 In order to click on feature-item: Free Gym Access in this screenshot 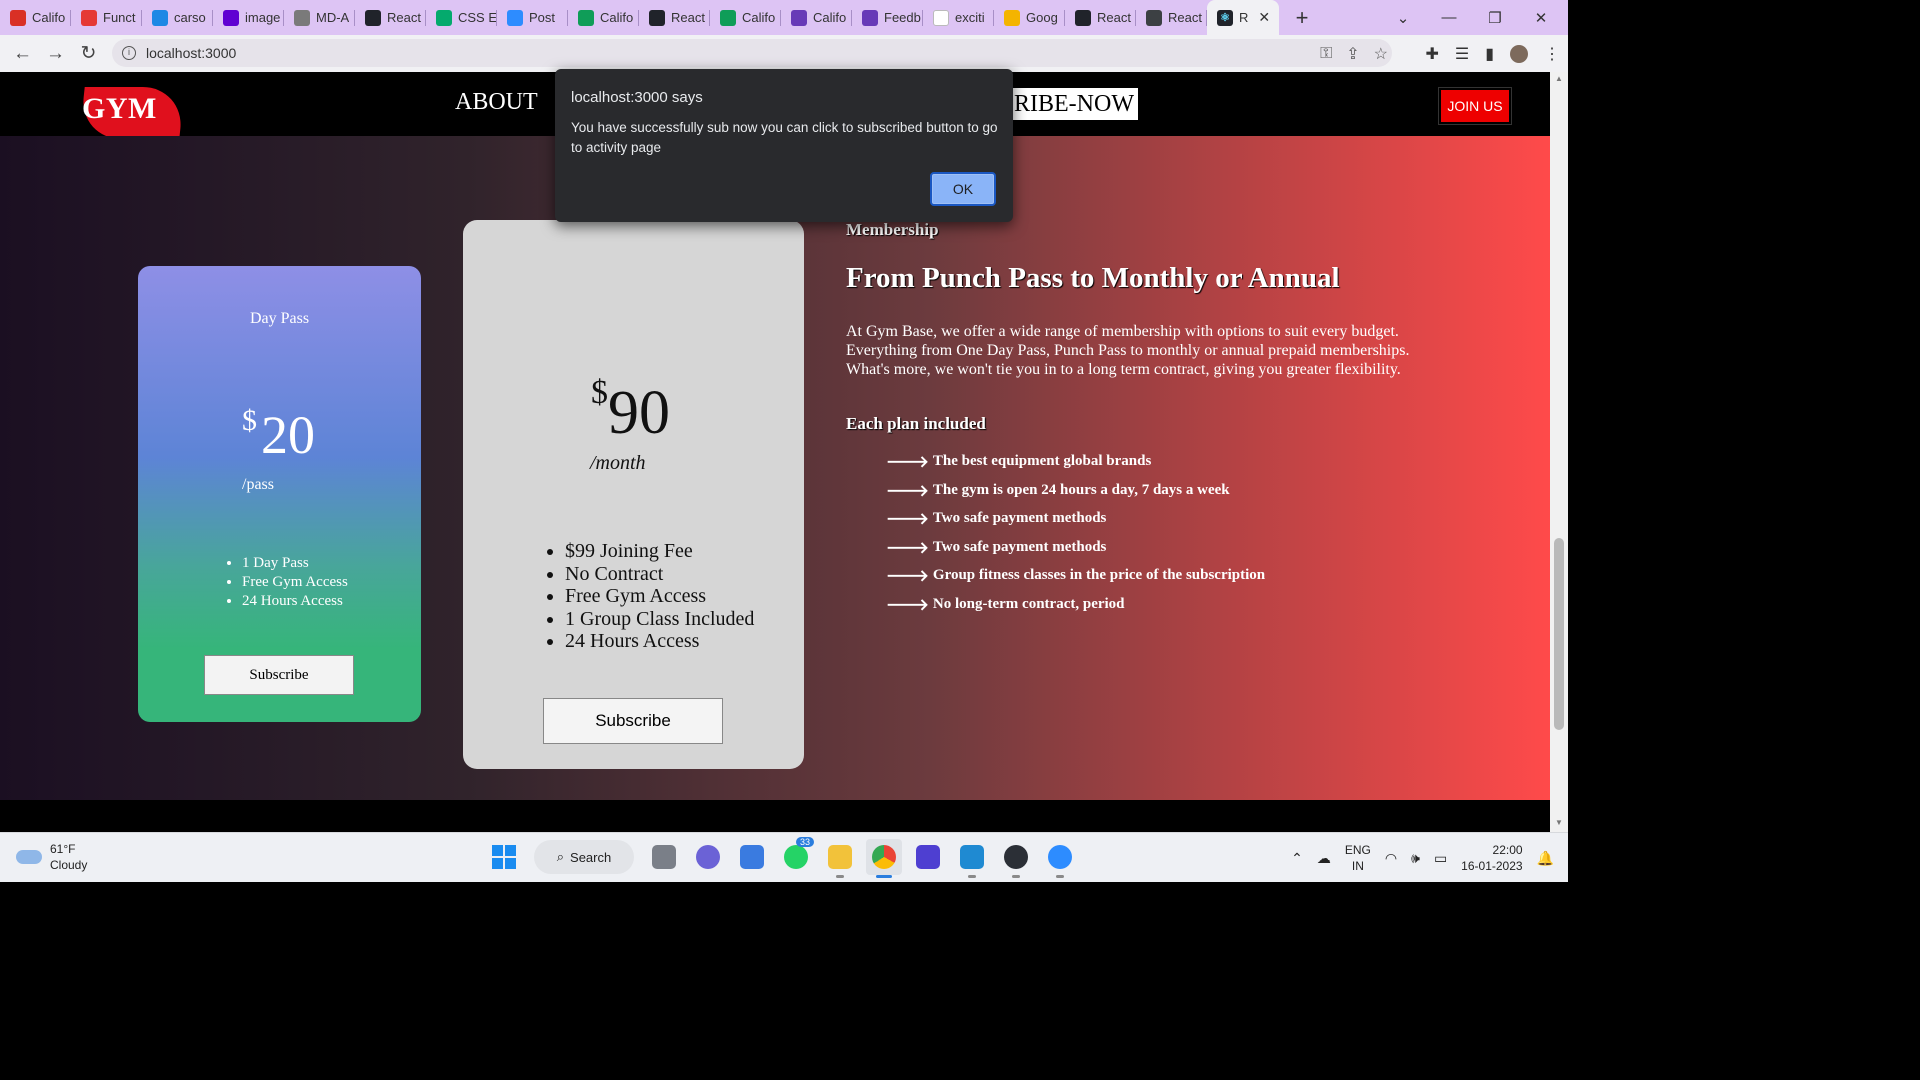, I will do `click(659, 596)`.